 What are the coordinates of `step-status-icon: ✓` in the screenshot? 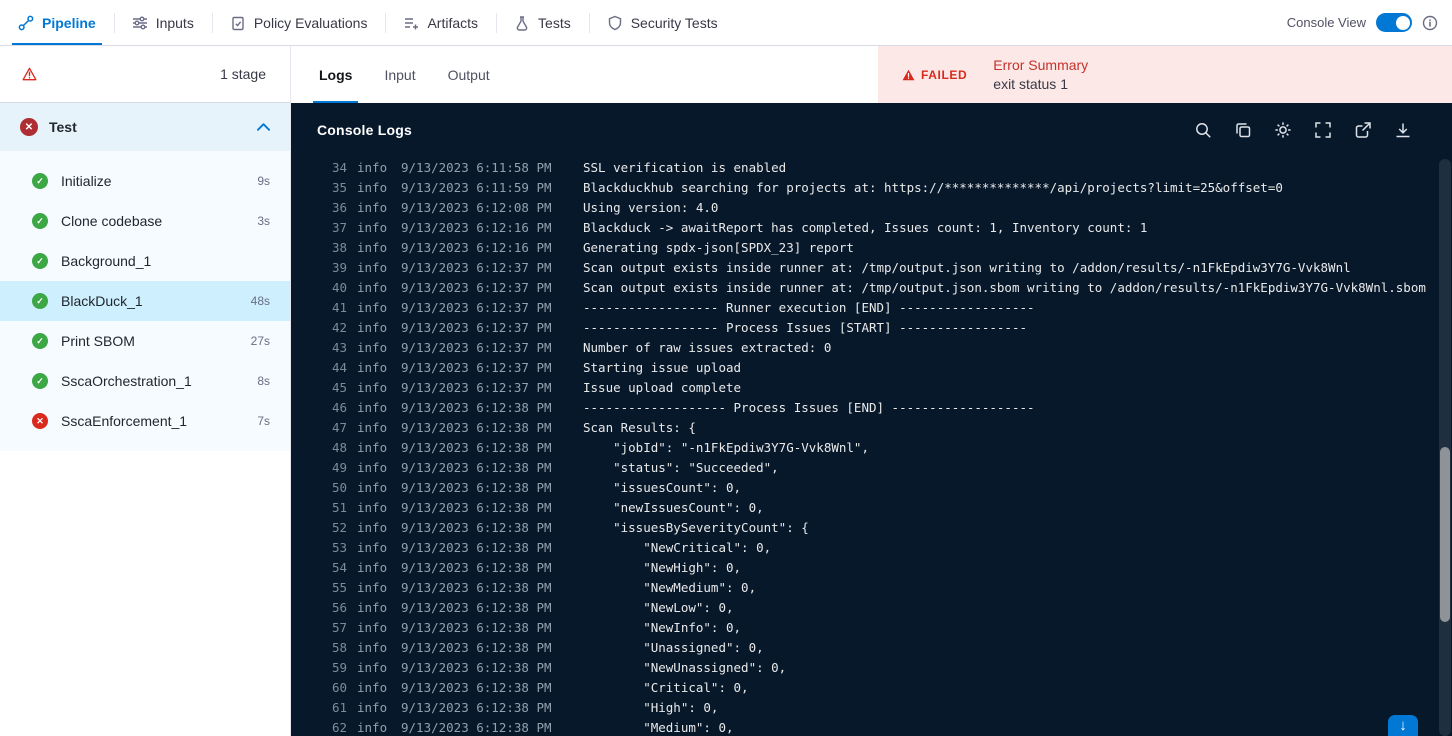 It's located at (40, 341).